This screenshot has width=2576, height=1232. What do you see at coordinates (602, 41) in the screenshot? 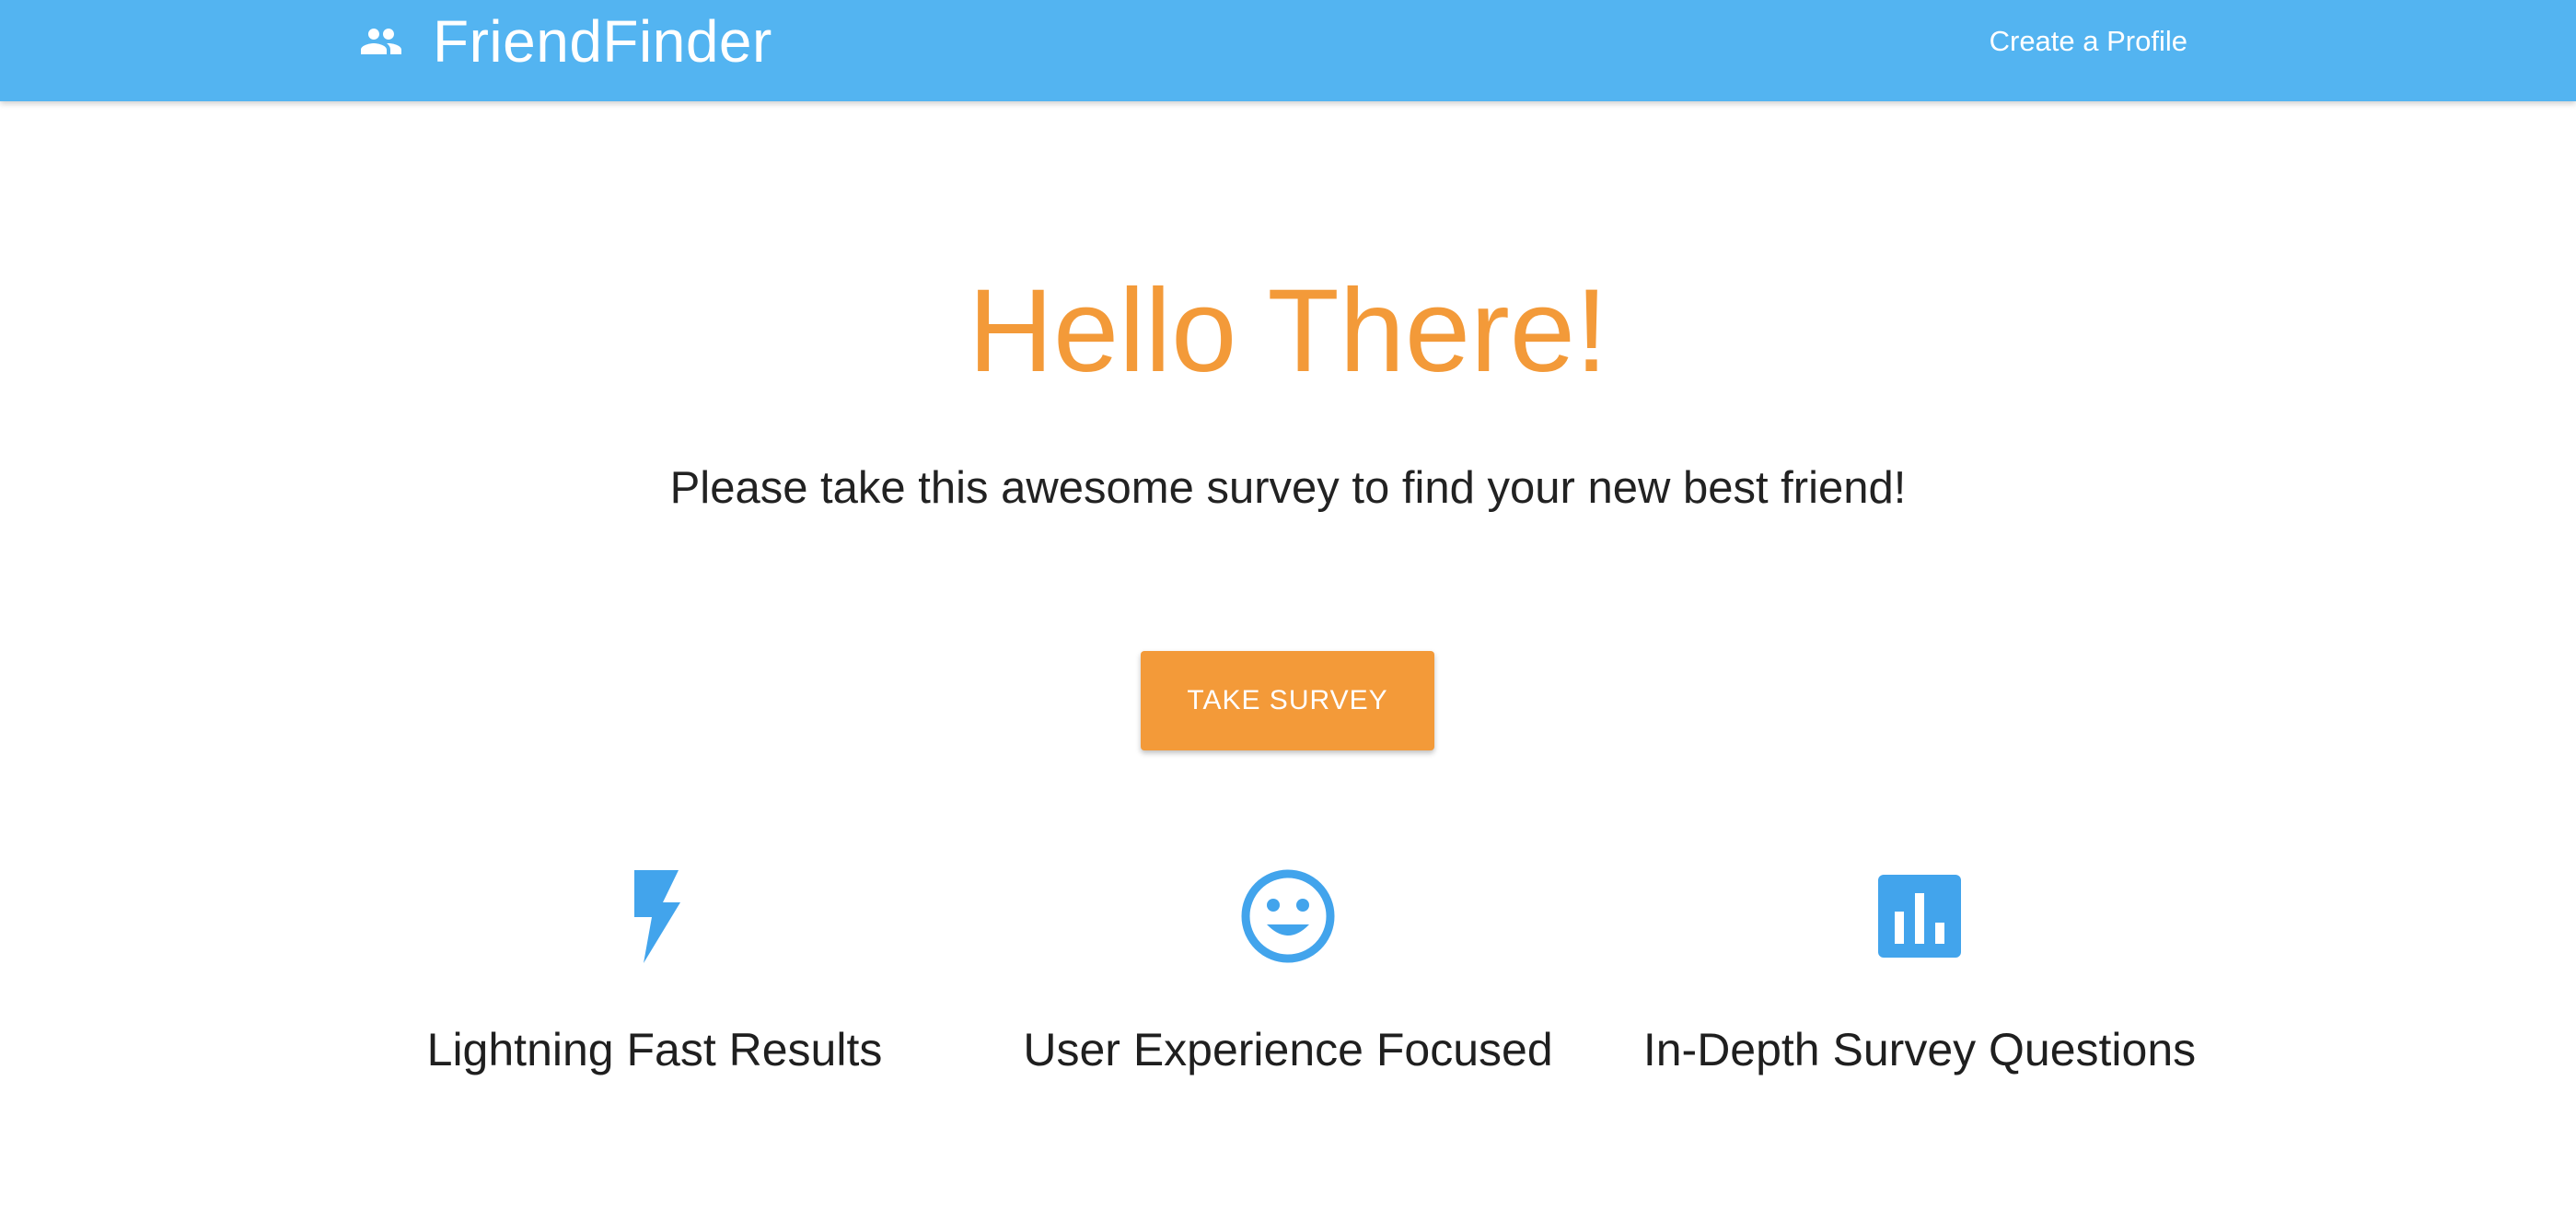
I see `brand-name: FriendFinder` at bounding box center [602, 41].